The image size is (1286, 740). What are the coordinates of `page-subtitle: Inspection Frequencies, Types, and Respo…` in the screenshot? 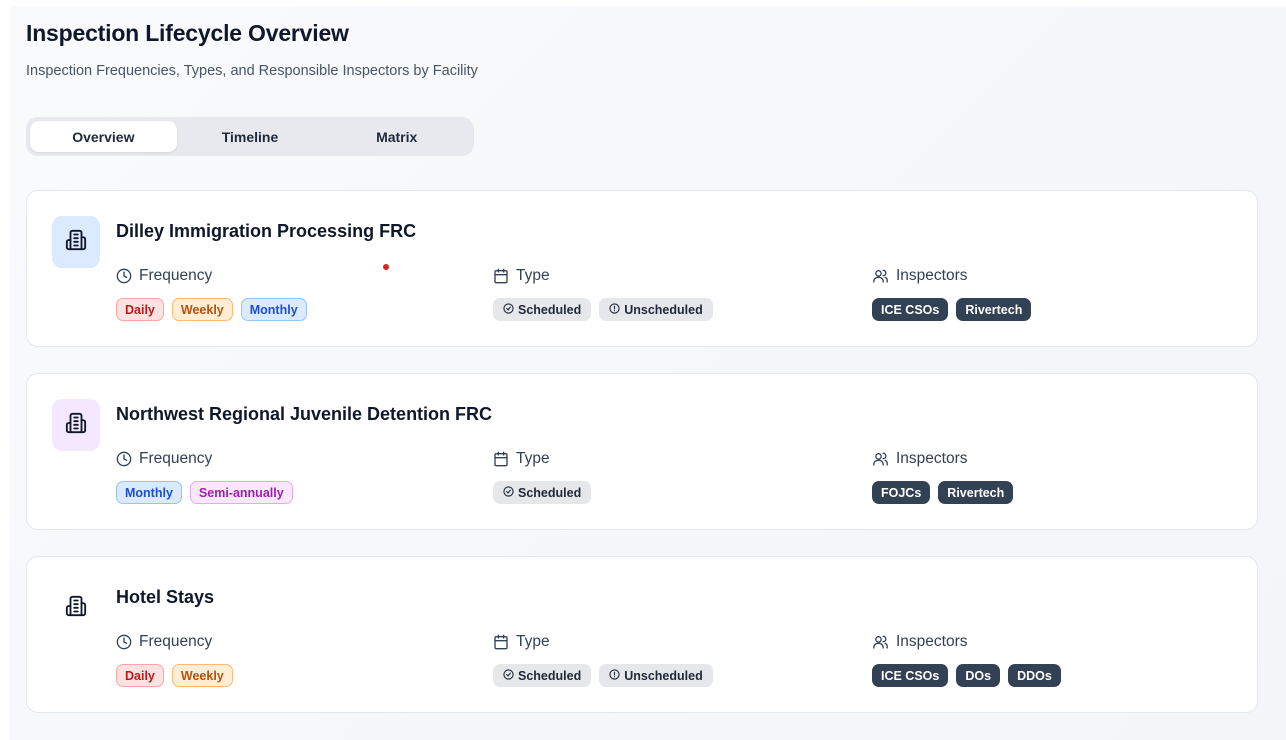 It's located at (252, 71).